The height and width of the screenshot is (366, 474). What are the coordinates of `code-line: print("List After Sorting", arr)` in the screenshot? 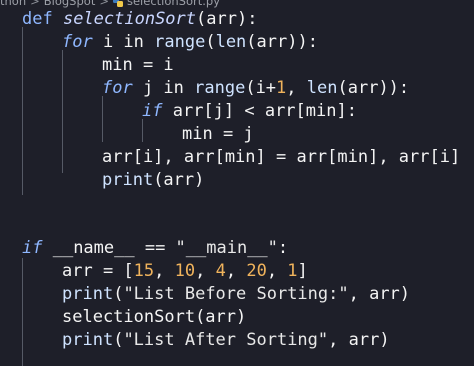 It's located at (226, 340).